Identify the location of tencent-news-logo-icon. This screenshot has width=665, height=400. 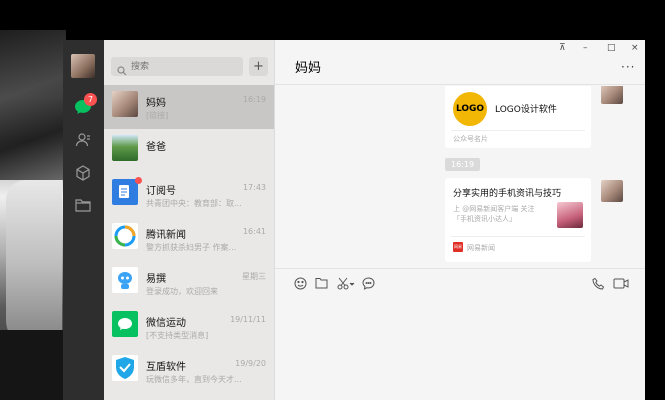
(125, 236).